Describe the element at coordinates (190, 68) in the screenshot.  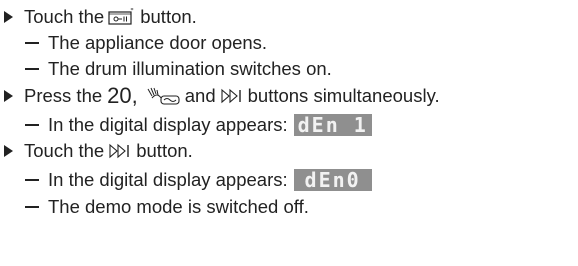
I see `substep-text: The drum illumination switches on.` at that location.